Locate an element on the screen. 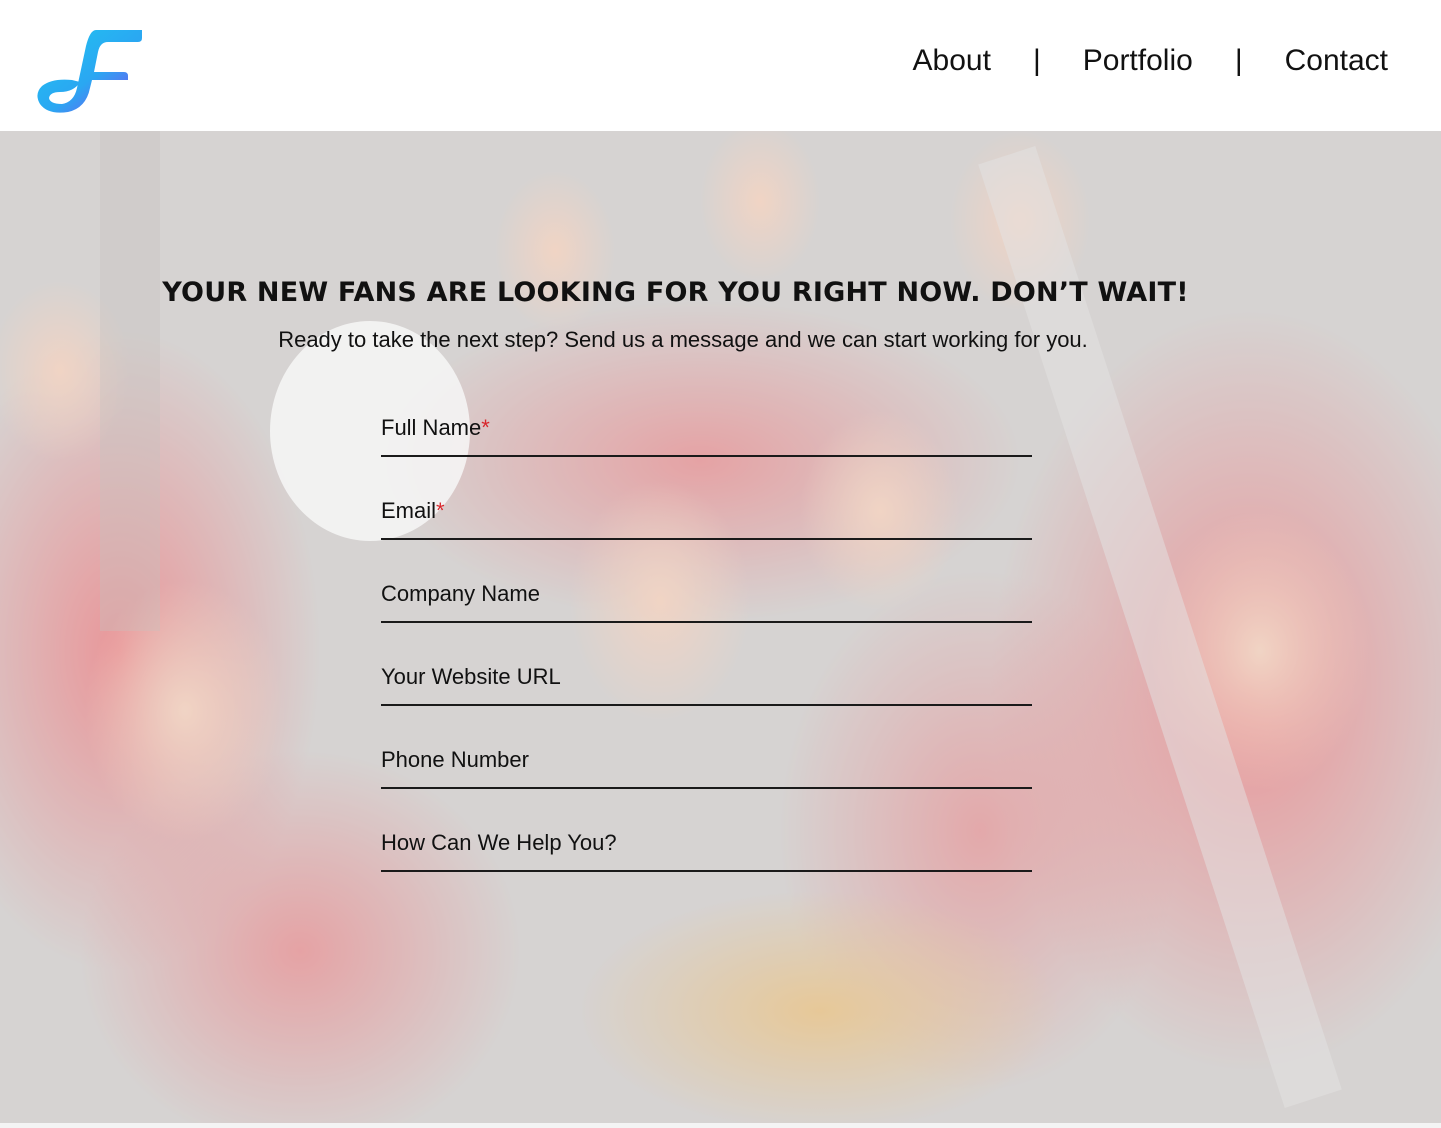 This screenshot has width=1441, height=1128. nav-about-link: About is located at coordinates (952, 61).